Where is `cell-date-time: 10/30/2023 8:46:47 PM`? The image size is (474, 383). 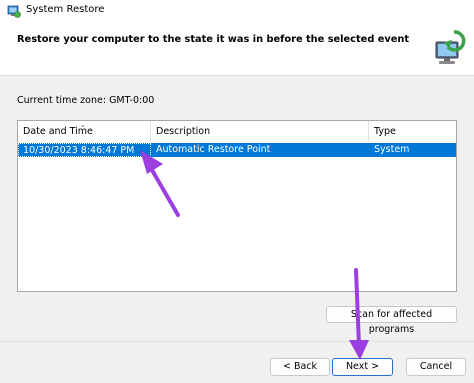
cell-date-time: 10/30/2023 8:46:47 PM is located at coordinates (84, 150).